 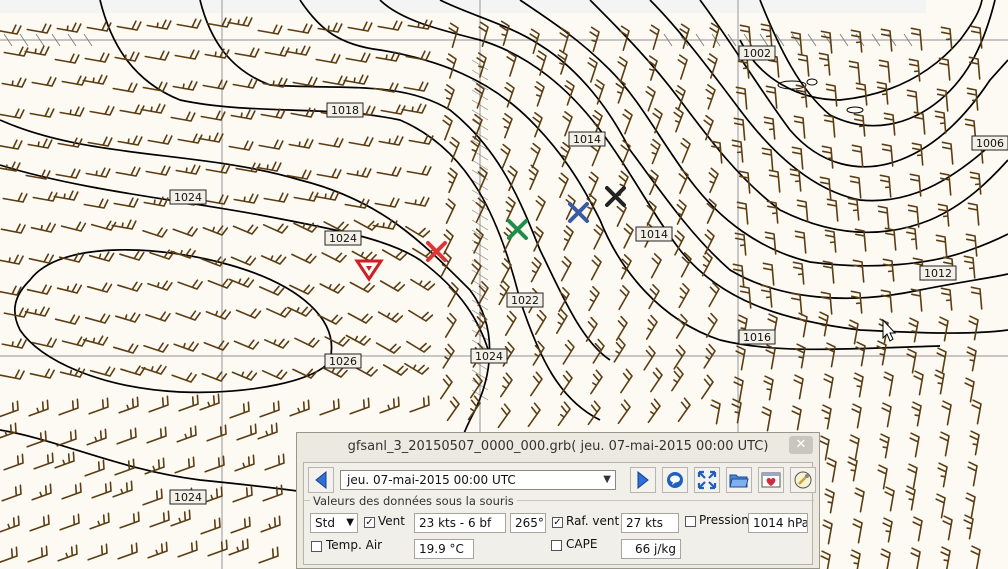 I want to click on blue-cross-marker-icon, so click(x=578, y=212).